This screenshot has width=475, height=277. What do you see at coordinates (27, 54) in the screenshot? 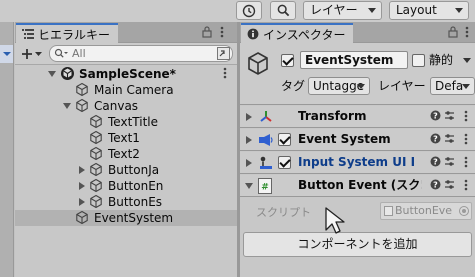
I see `plus-icon` at bounding box center [27, 54].